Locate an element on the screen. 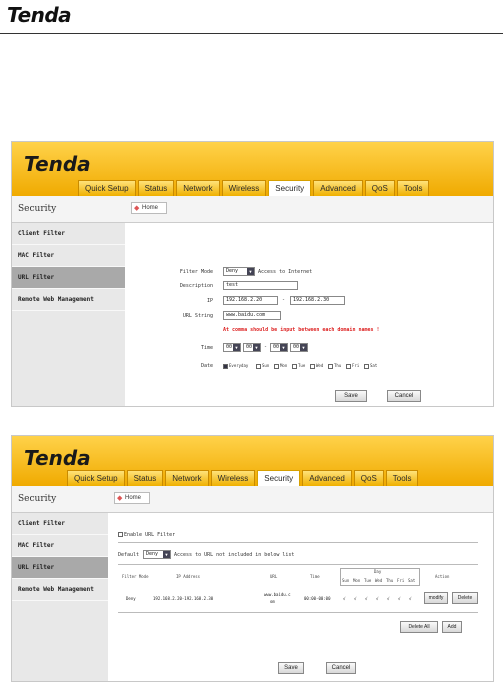  ip-end-input: 192.168.2.30 is located at coordinates (317, 300).